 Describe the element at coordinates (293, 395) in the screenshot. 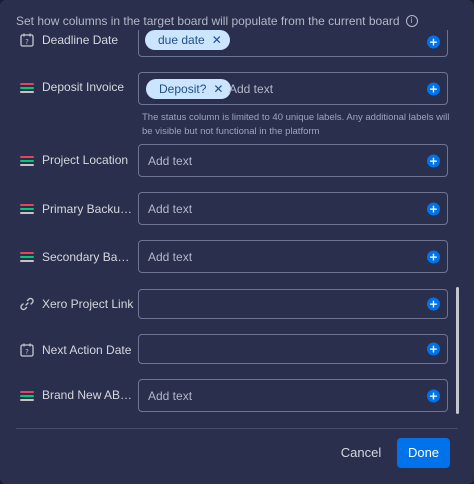

I see `brand-new-abc-field: Add text +` at that location.